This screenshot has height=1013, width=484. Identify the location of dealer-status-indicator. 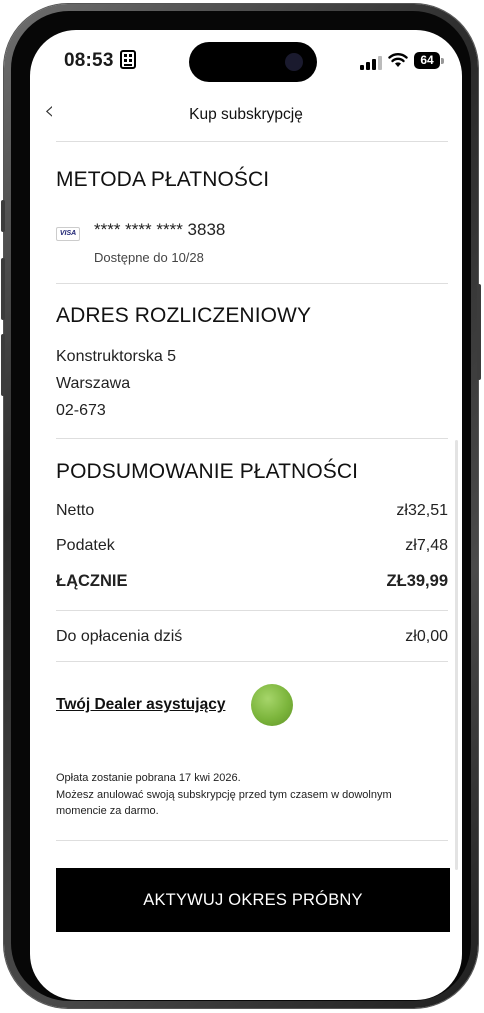
(272, 705).